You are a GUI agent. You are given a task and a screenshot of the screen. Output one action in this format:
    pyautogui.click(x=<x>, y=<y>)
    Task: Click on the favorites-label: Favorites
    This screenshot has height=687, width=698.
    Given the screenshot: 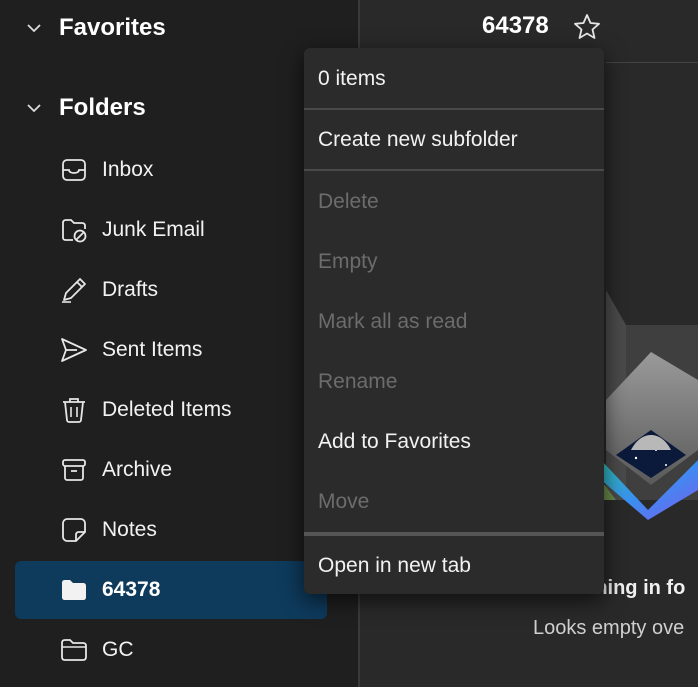 What is the action you would take?
    pyautogui.click(x=112, y=27)
    